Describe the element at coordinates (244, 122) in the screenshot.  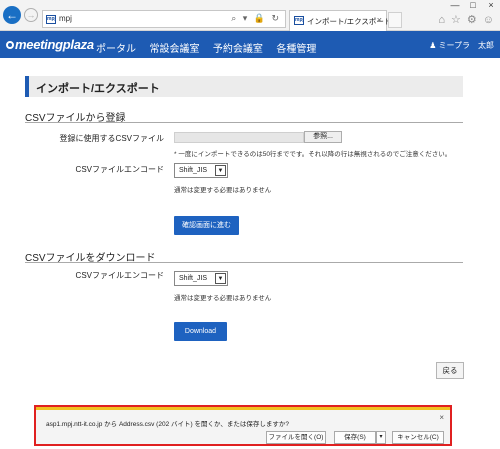
I see `import-section-divider` at that location.